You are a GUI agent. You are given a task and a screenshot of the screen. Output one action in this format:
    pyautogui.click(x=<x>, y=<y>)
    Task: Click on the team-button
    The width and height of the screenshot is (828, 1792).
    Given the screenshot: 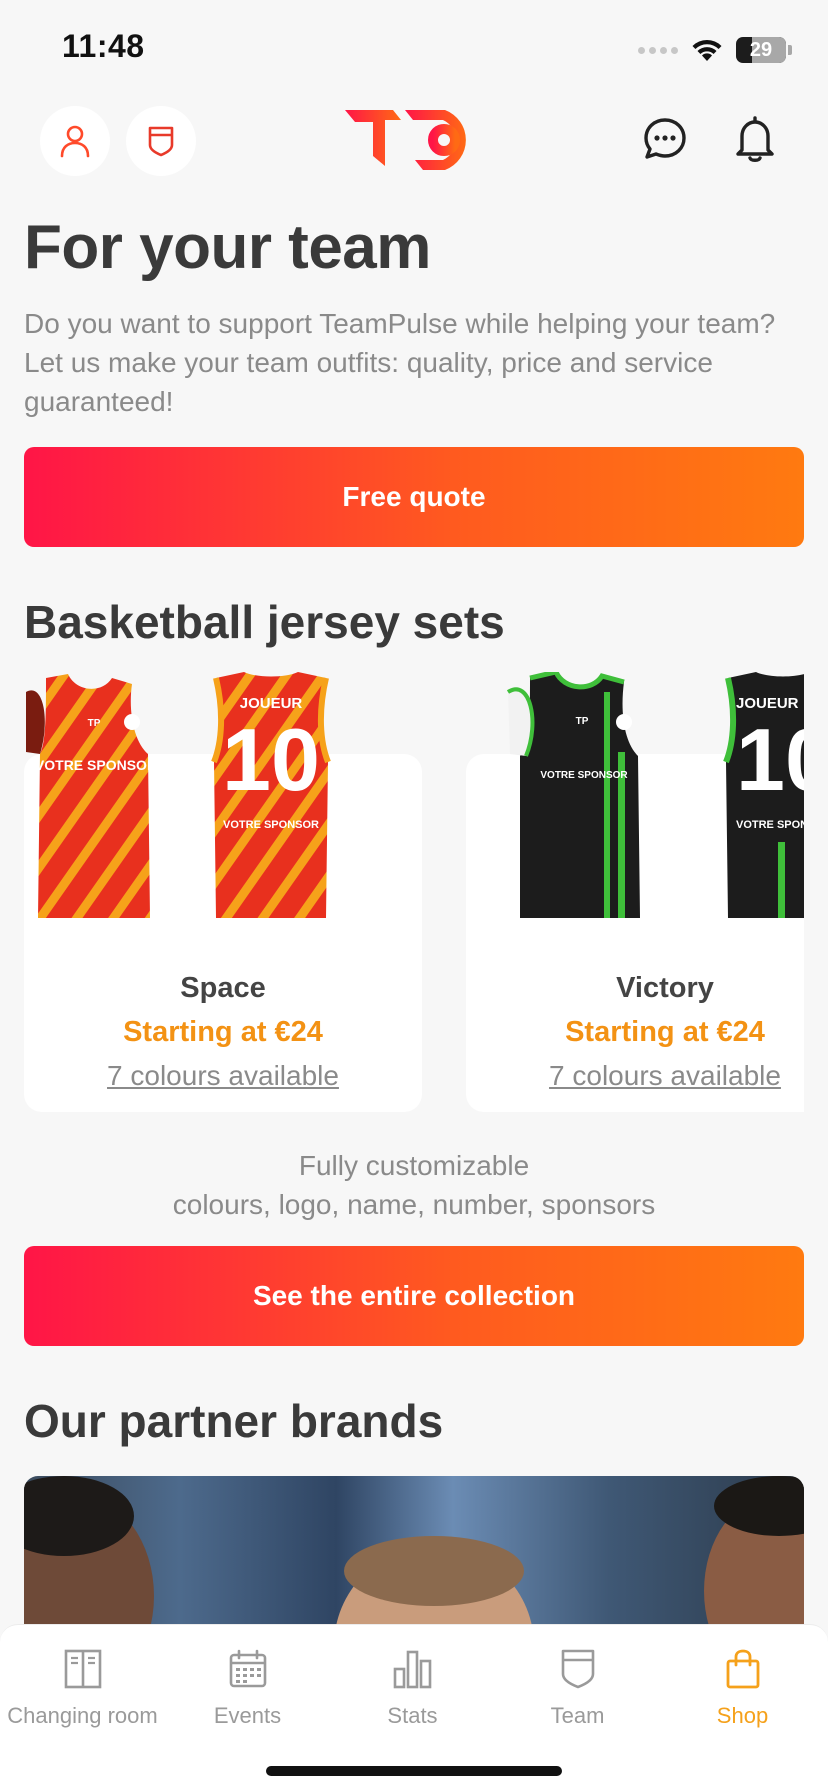 What is the action you would take?
    pyautogui.click(x=161, y=141)
    